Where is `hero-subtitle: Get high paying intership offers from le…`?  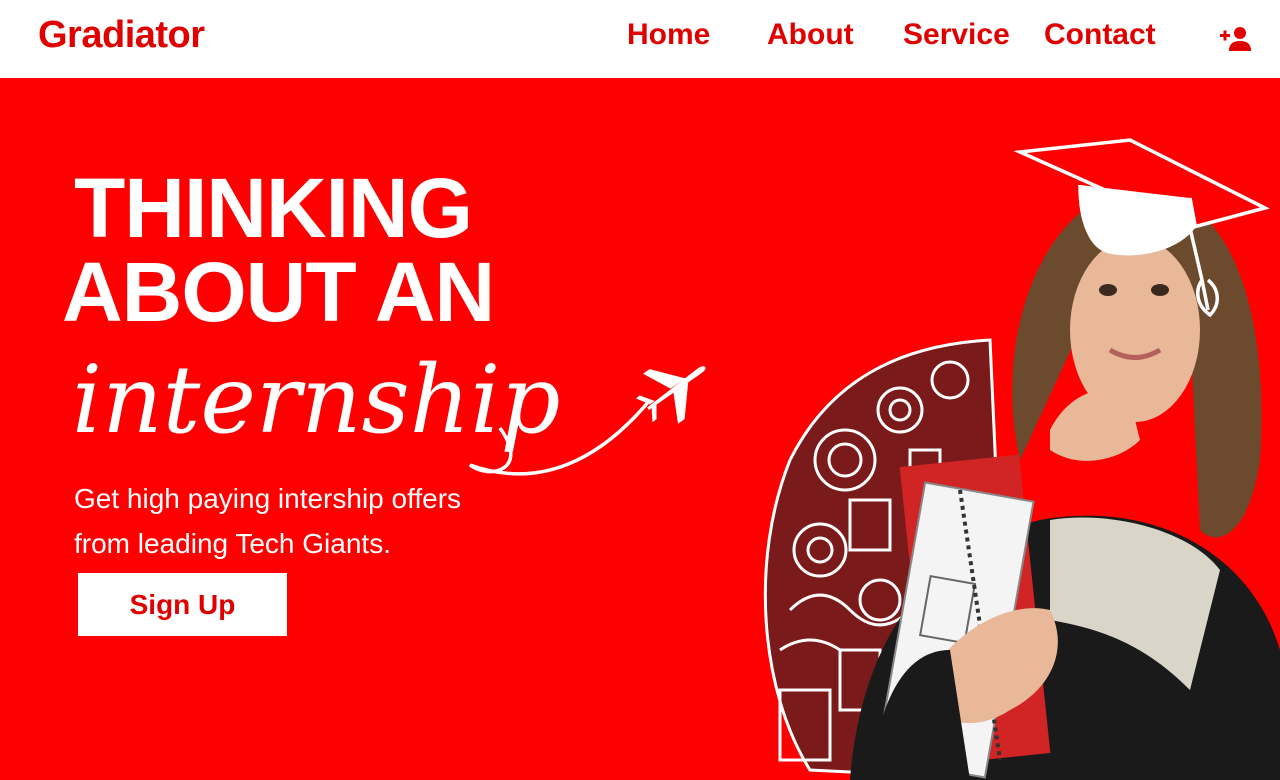
hero-subtitle: Get high paying intership offers from le… is located at coordinates (334, 521).